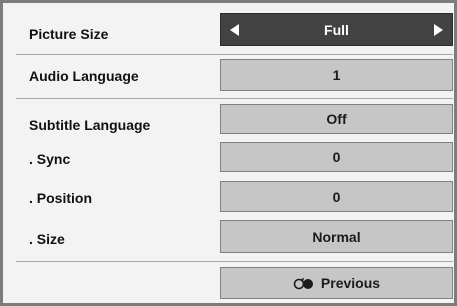  I want to click on audio-language-button: 1, so click(336, 75).